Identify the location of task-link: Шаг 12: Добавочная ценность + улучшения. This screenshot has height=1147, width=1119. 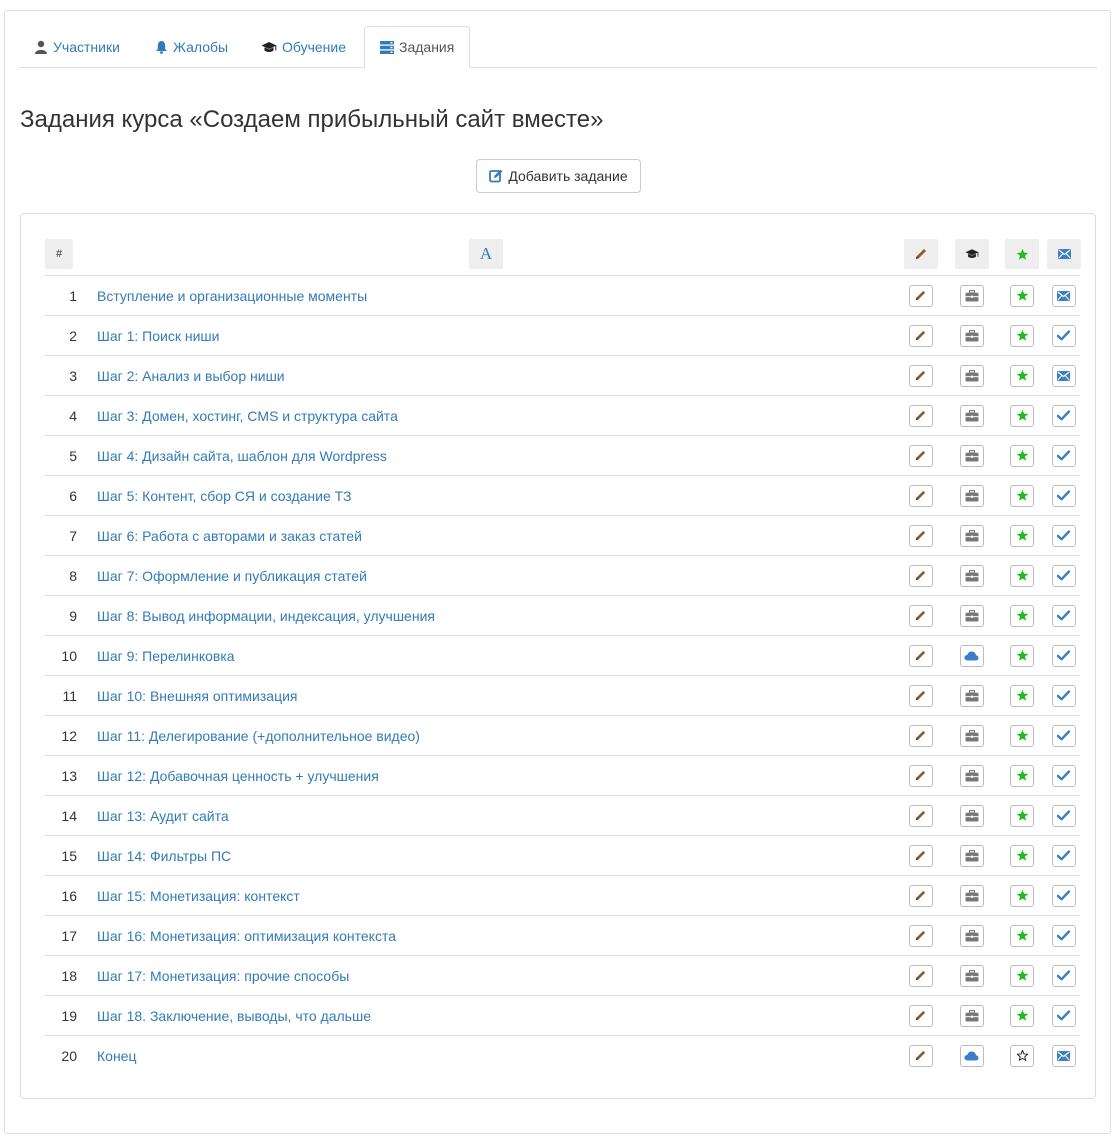
(238, 776).